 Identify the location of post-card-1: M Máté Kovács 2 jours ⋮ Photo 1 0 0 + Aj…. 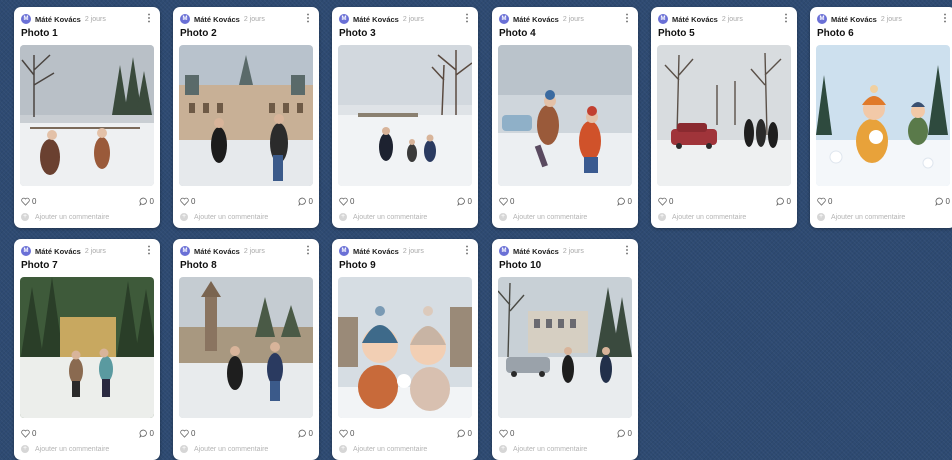
(87, 117).